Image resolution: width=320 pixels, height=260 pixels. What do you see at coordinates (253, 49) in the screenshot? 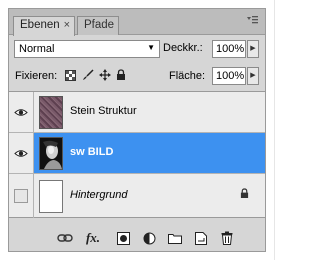
I see `opacity-slider-button: ▶` at bounding box center [253, 49].